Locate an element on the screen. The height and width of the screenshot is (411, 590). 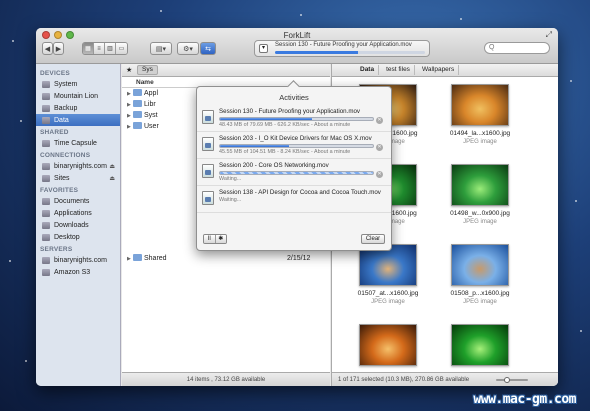
coverflow-view-icon: ▭ is located at coordinates (121, 48).